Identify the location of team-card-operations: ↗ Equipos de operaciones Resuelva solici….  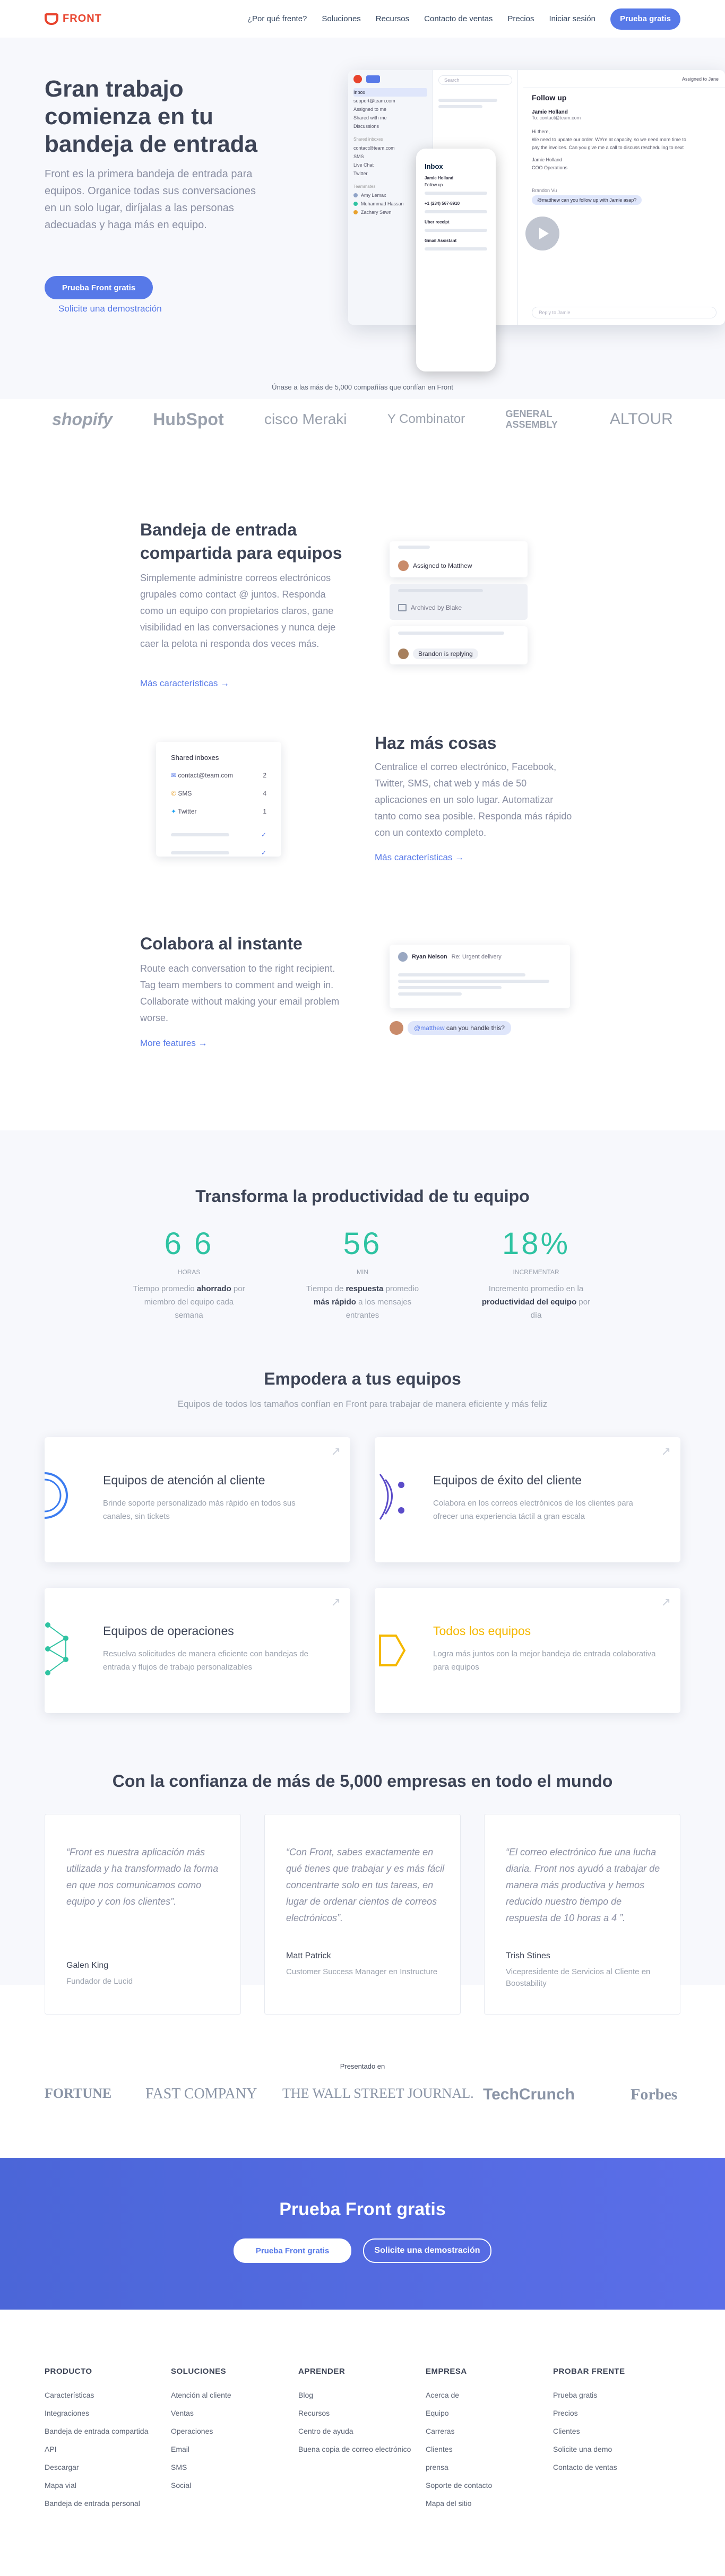
(198, 1651).